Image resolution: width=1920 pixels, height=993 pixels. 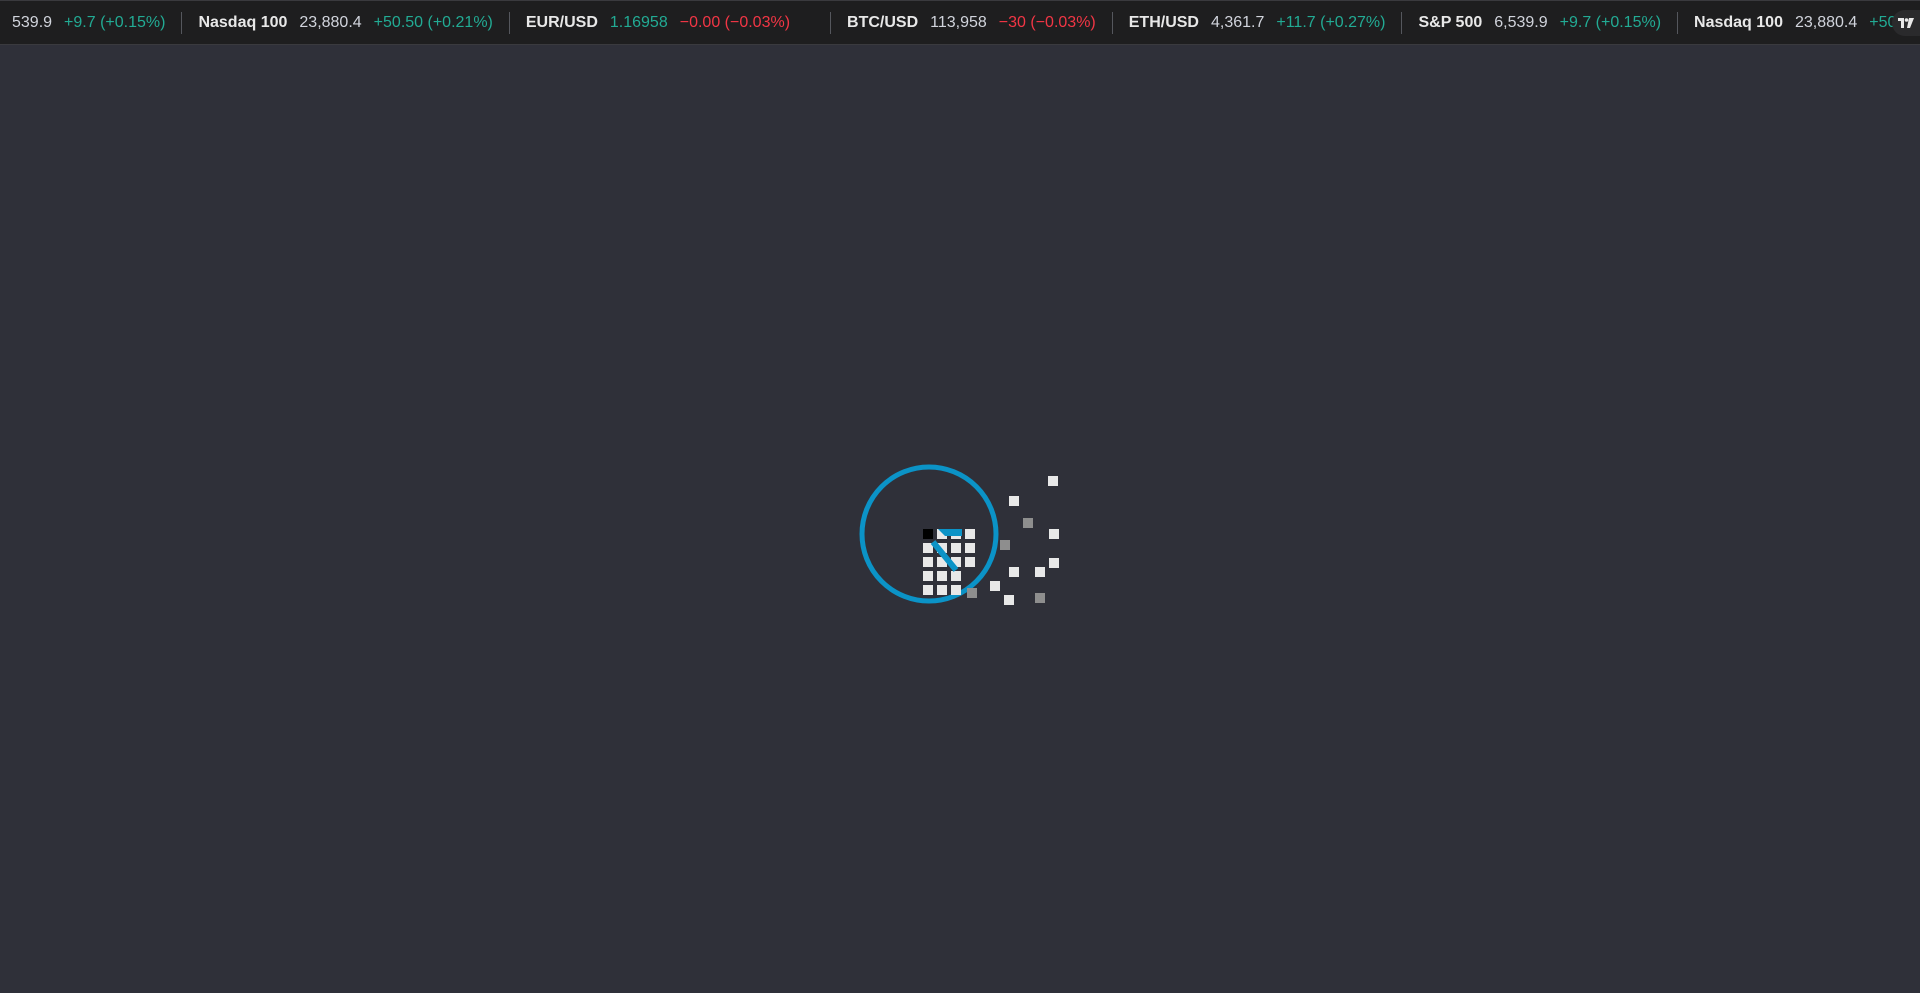 I want to click on ticker-item: ETH/USD 4,361.7 +11.7 (+0.27%), so click(x=1256, y=22).